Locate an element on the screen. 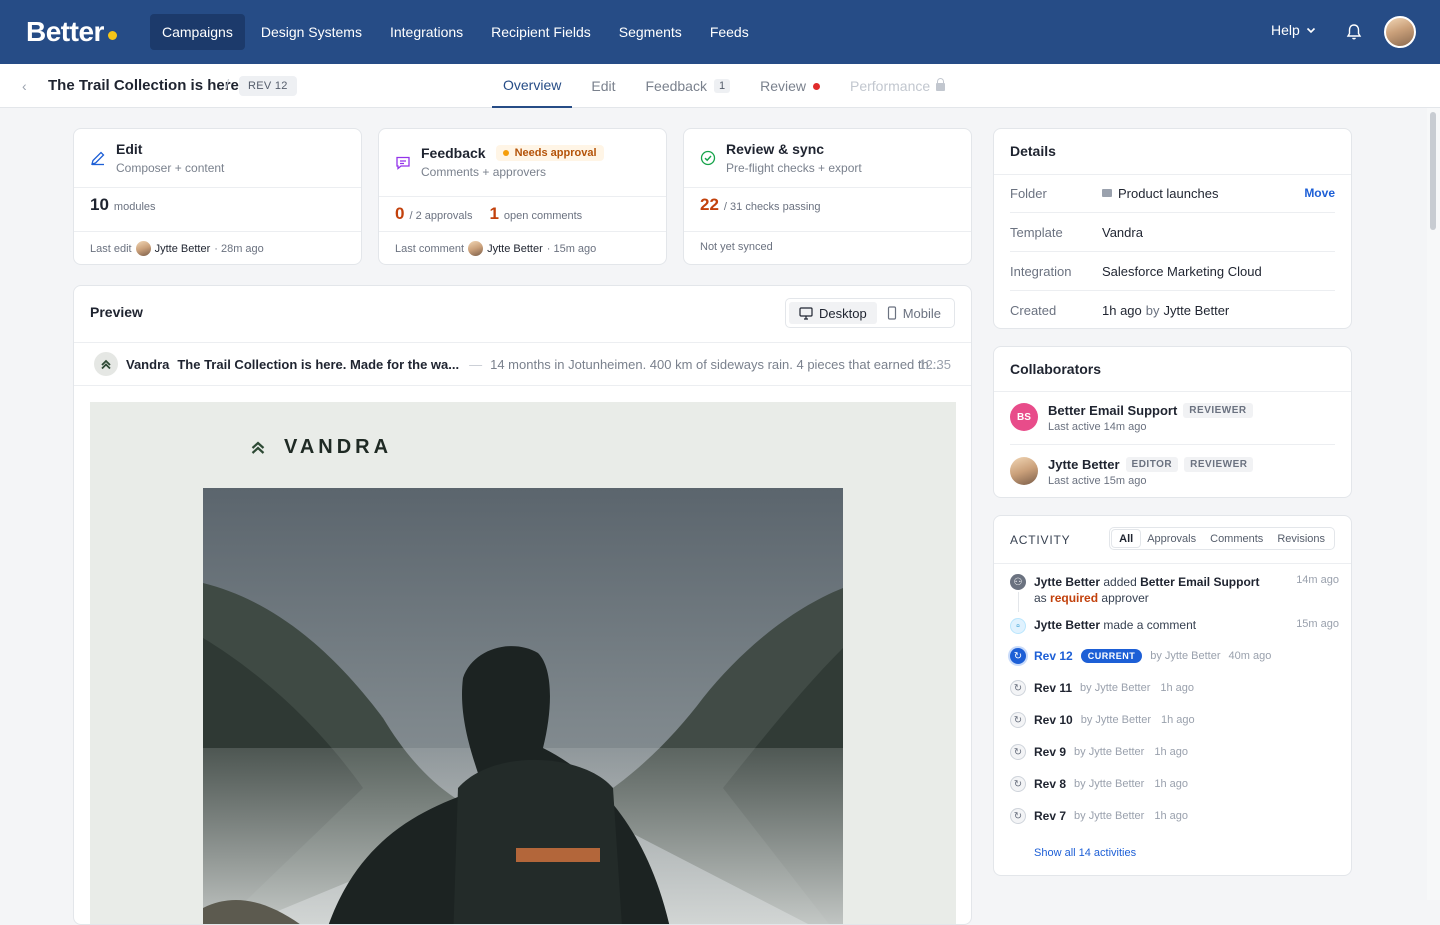 This screenshot has height=925, width=1440. phone-icon is located at coordinates (891, 313).